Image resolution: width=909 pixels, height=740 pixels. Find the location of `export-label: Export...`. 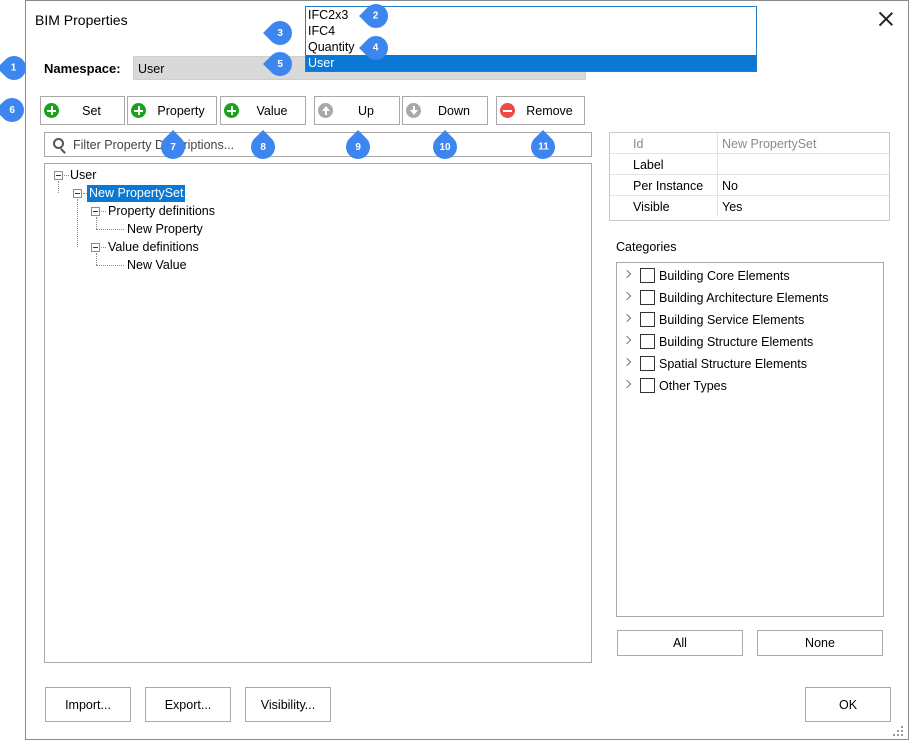

export-label: Export... is located at coordinates (188, 704).